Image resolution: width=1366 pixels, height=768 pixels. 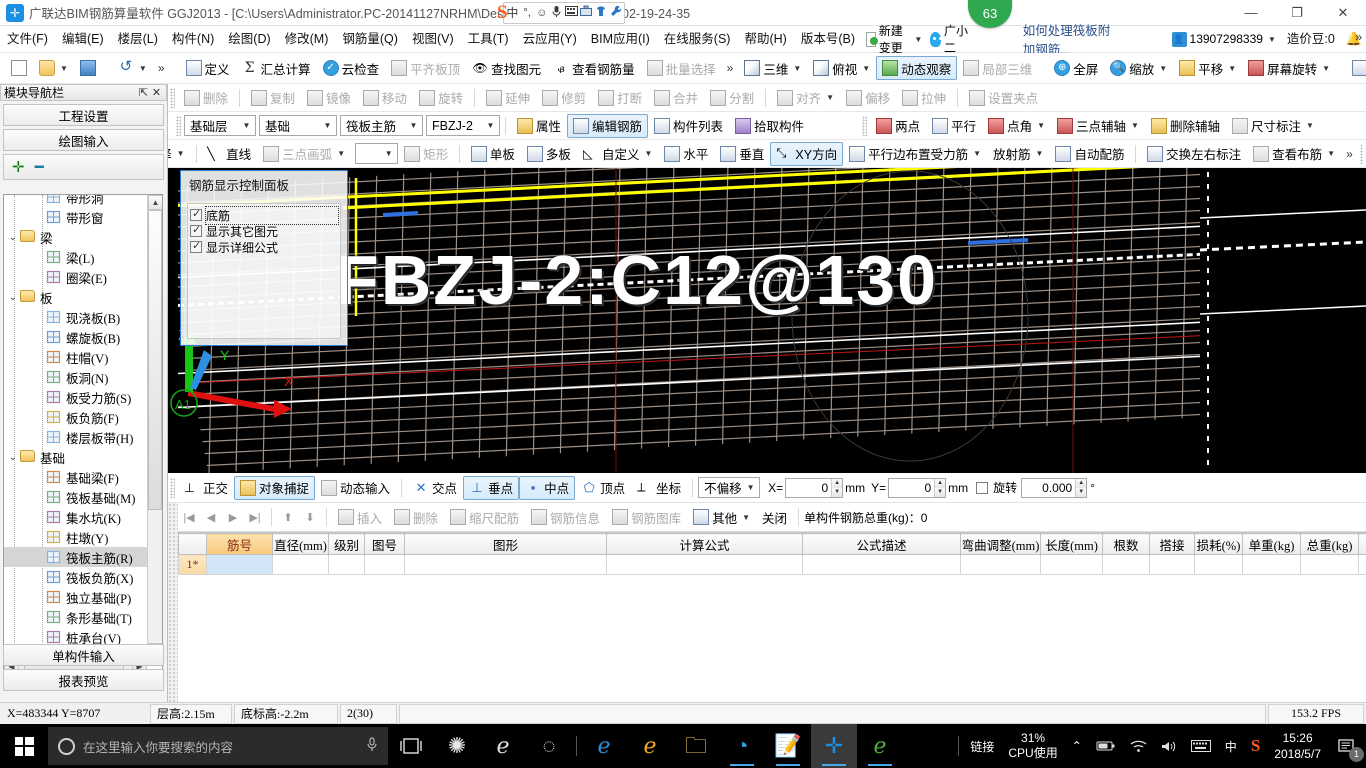 What do you see at coordinates (1138, 68) in the screenshot?
I see `zoom-button: 🔍 缩放 ▼` at bounding box center [1138, 68].